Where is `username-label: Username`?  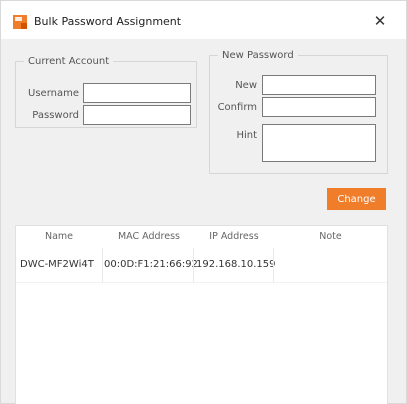
username-label: Username is located at coordinates (53, 93).